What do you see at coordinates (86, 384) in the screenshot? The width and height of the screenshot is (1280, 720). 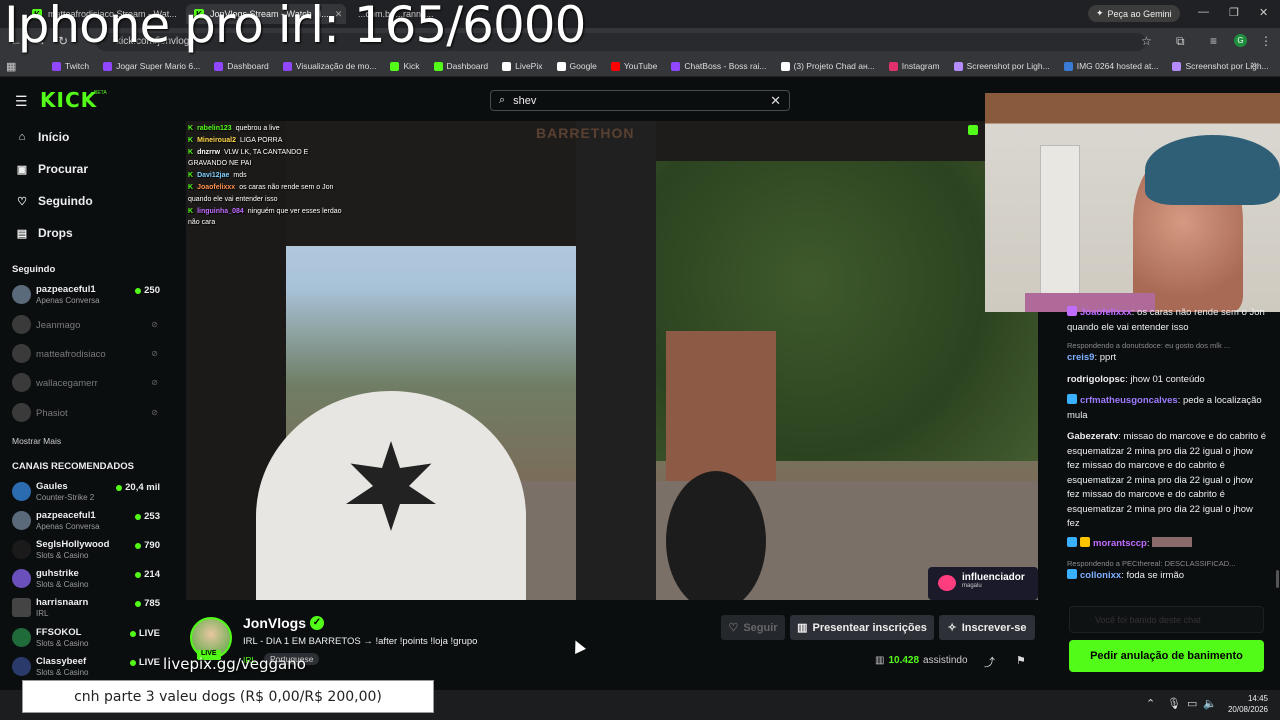 I see `sidebar-channel-wallacegamerr: wallacegamerr ⊘` at bounding box center [86, 384].